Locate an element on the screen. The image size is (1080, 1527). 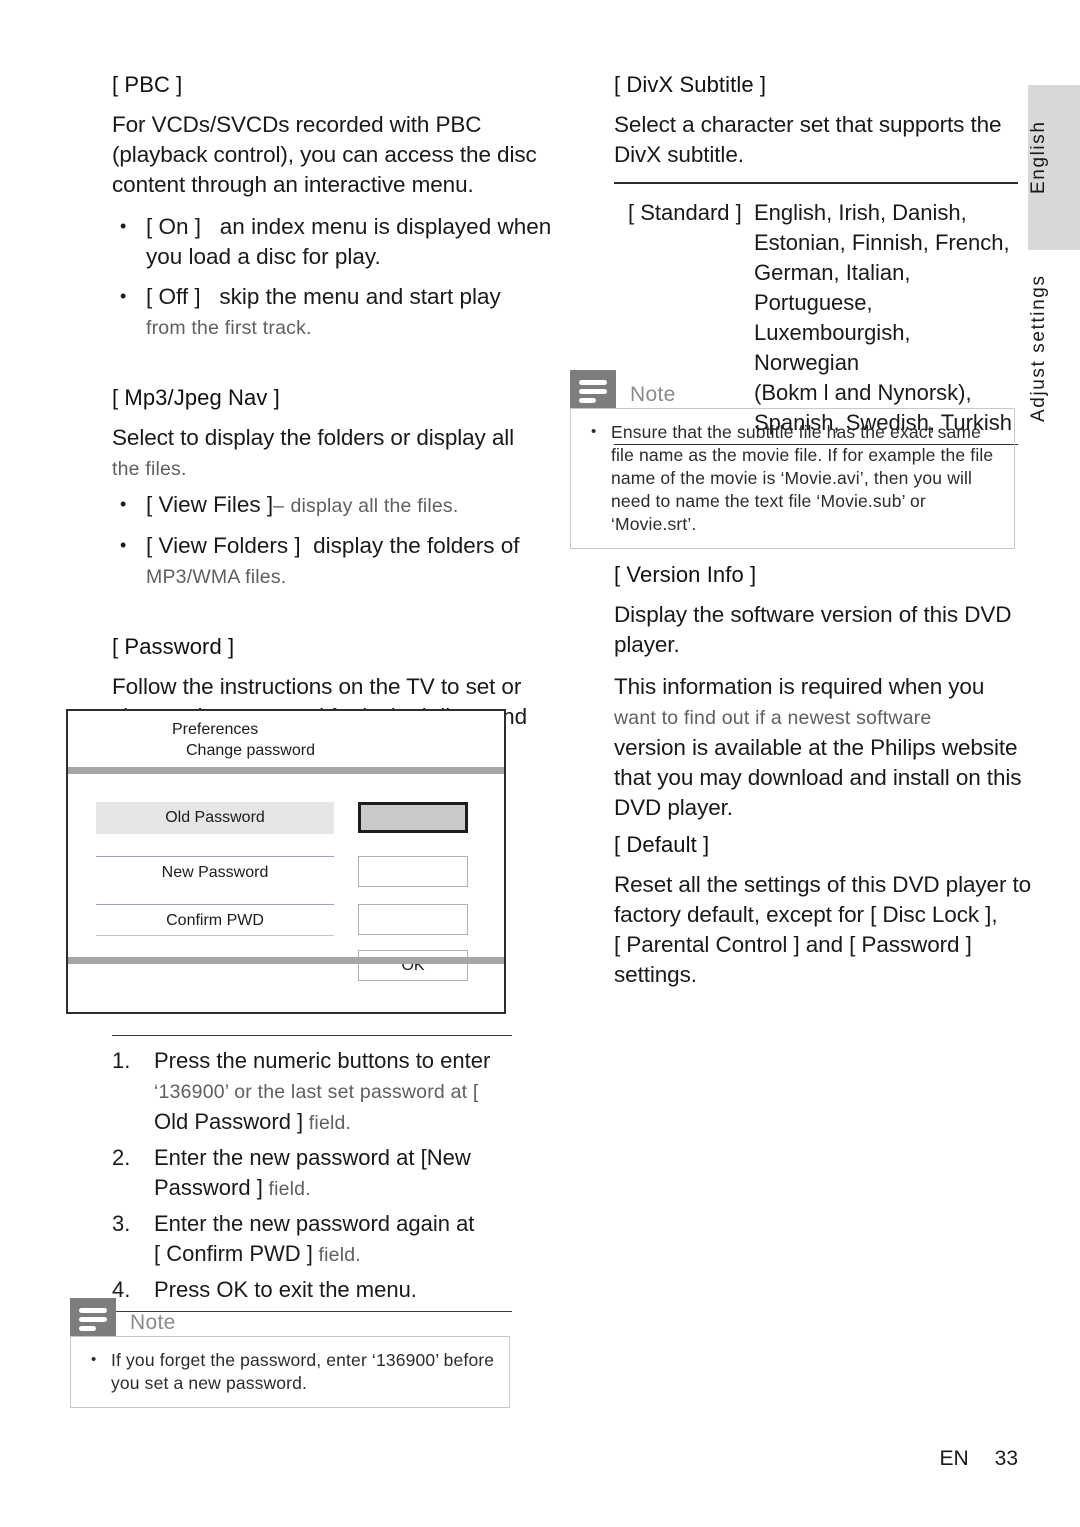
osd-top-separator is located at coordinates (286, 770).